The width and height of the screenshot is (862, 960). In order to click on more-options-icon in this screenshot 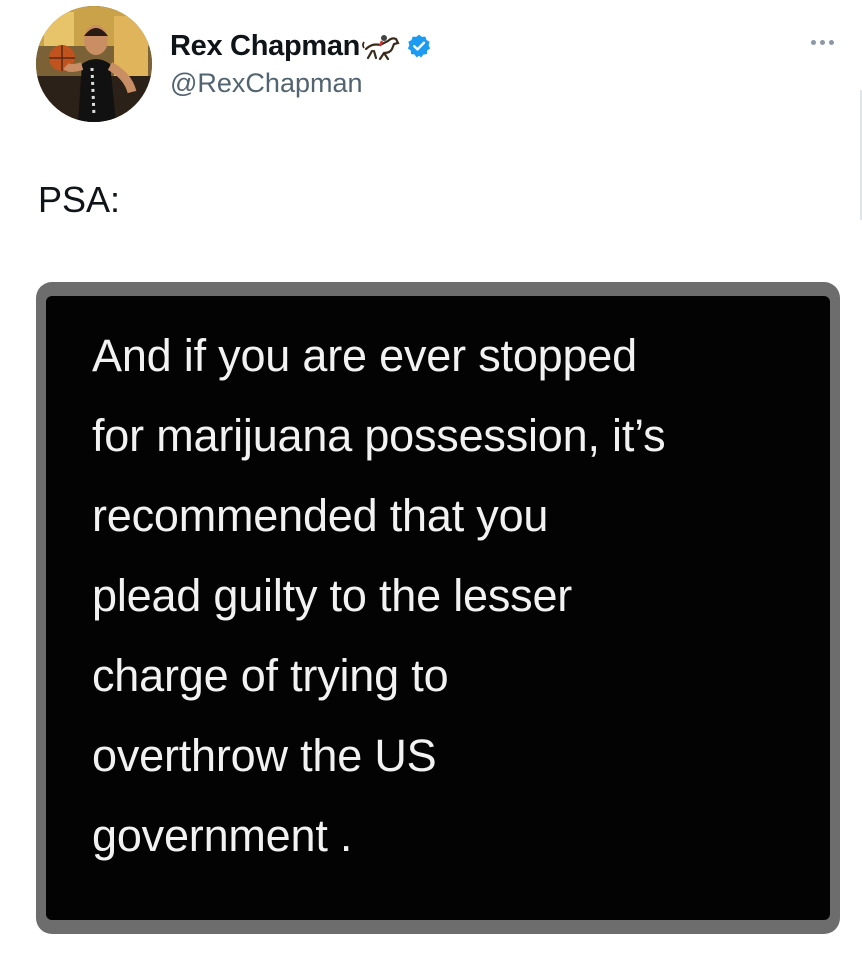, I will do `click(822, 42)`.